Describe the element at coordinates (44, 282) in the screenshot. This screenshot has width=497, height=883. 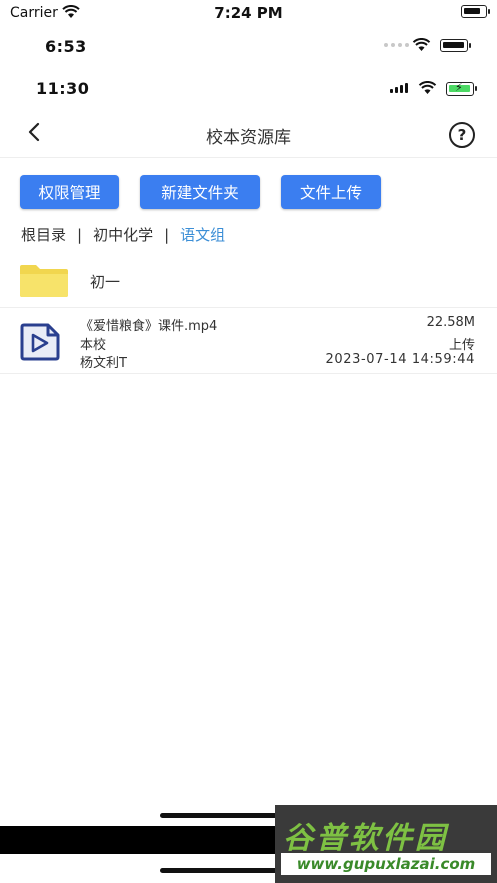
I see `folder-icon` at that location.